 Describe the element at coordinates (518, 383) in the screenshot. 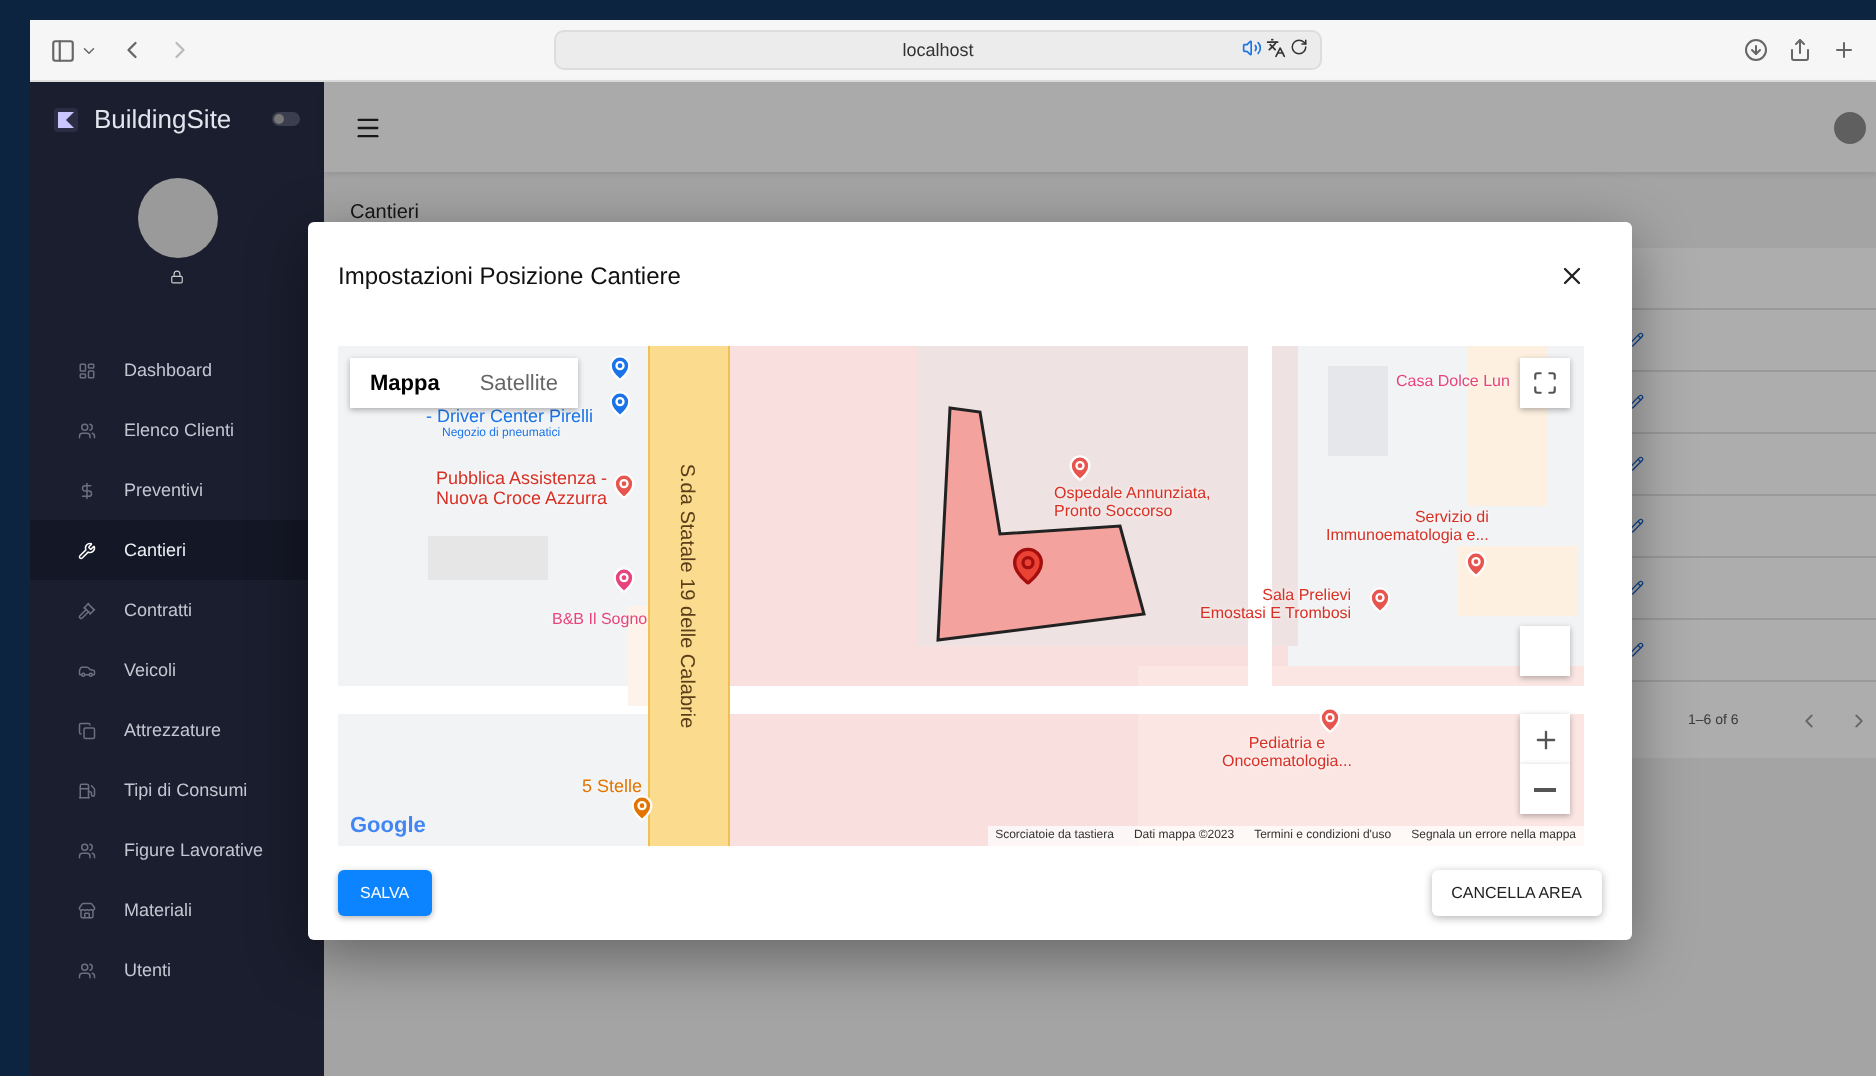

I see `map-type-tab: Satellite` at that location.